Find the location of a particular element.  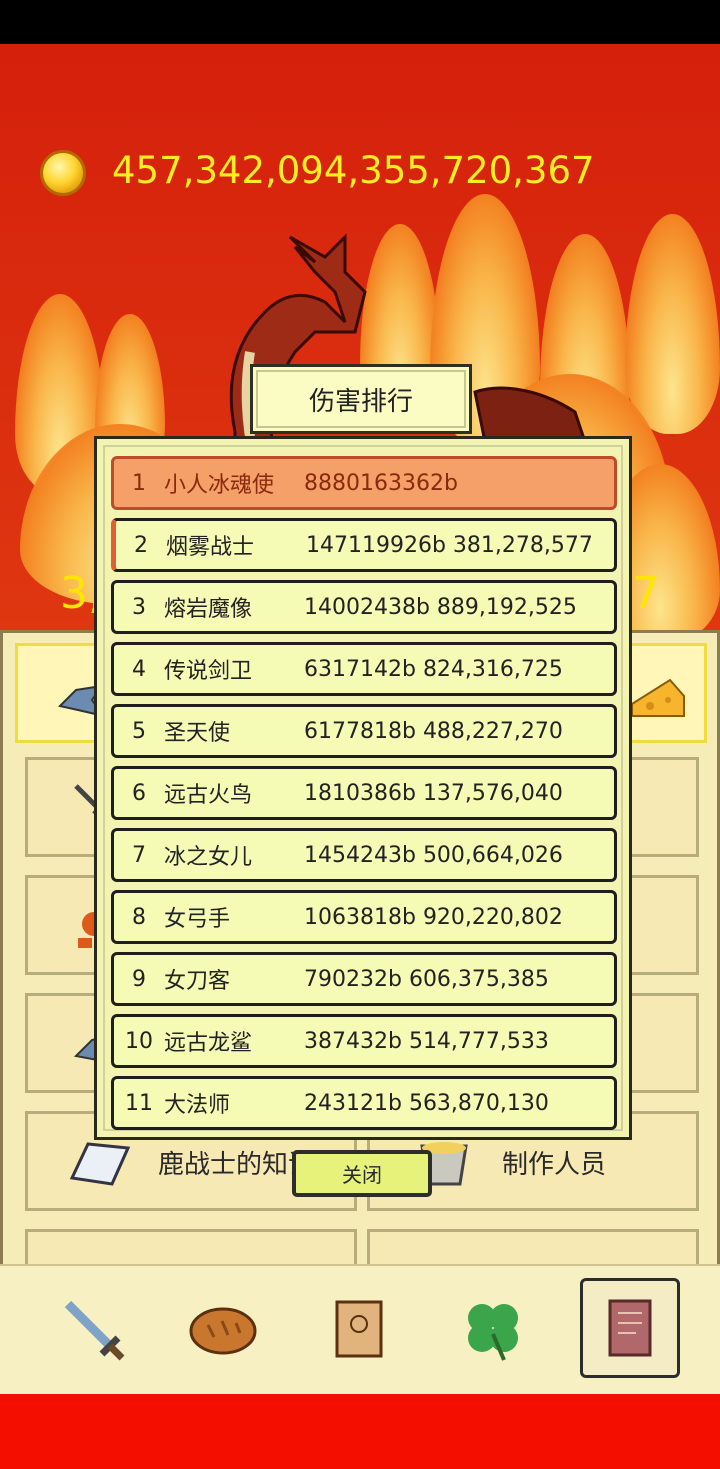

credits-label: 制作人员 is located at coordinates (554, 1165).